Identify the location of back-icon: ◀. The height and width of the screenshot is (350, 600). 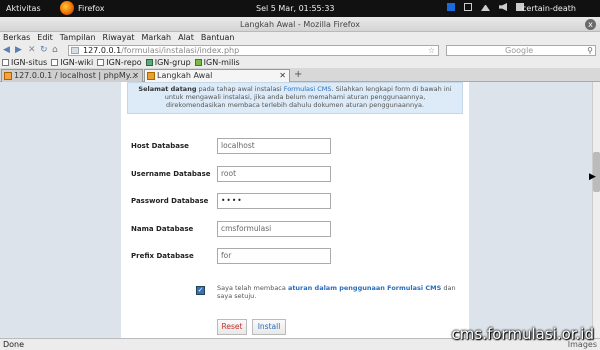
(6, 50).